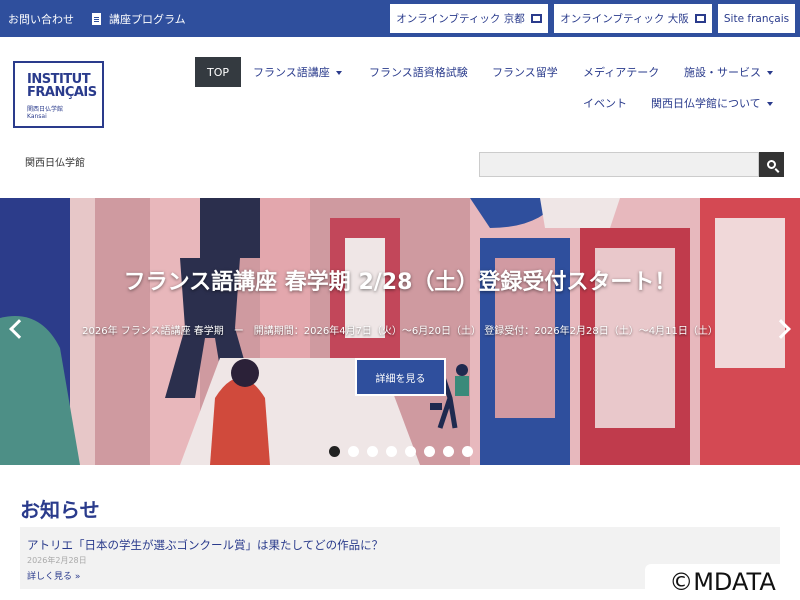  Describe the element at coordinates (55, 163) in the screenshot. I see `site-label: 関西日仏学館` at that location.